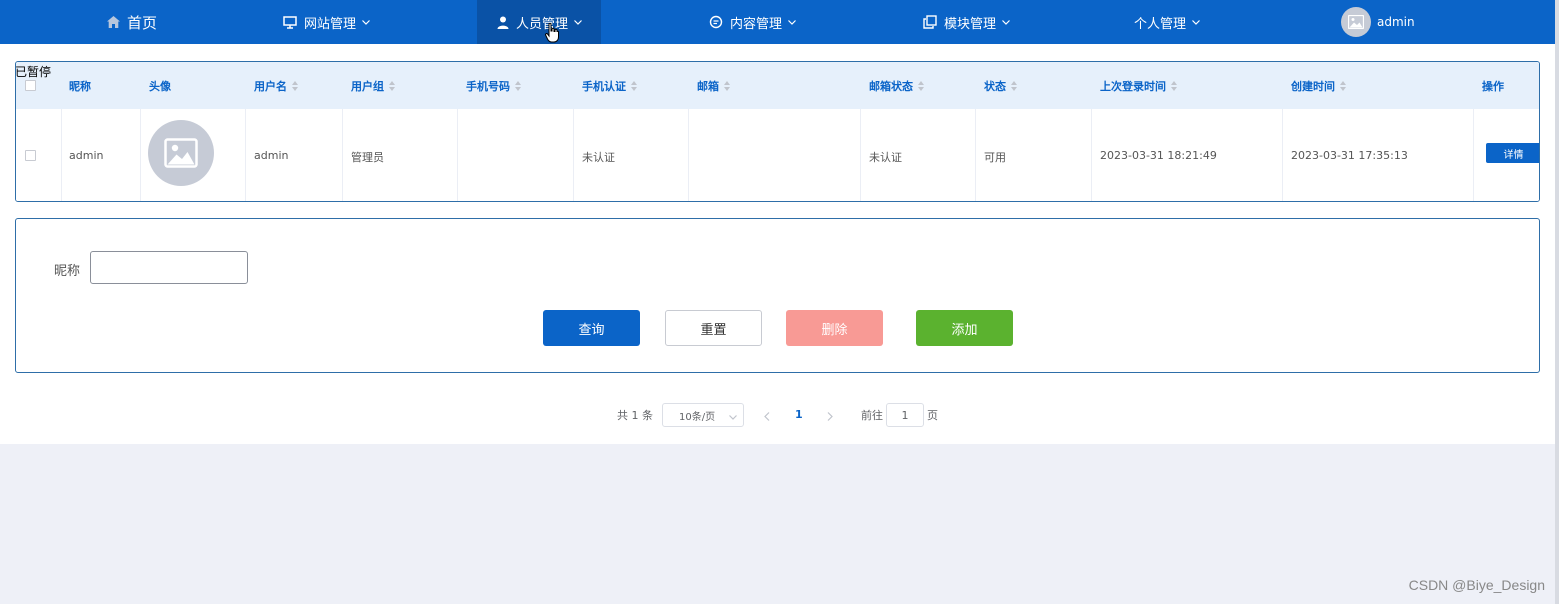  Describe the element at coordinates (67, 271) in the screenshot. I see `nickname-label: 昵称` at that location.